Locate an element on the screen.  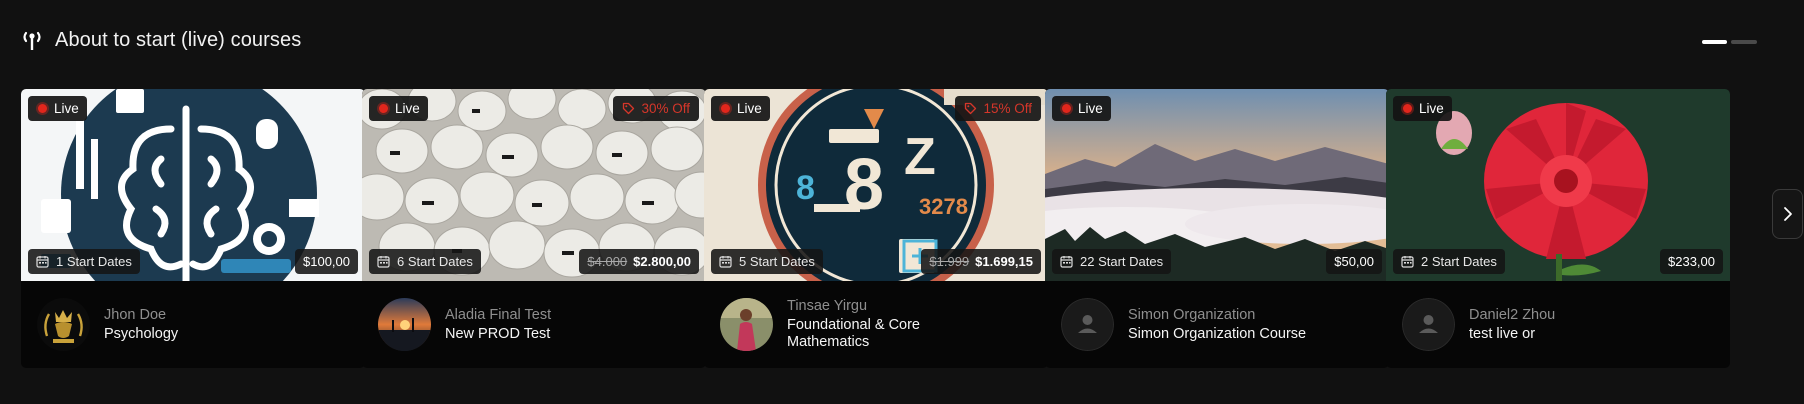
course-texts: Aladia Final Test New PROD Test is located at coordinates (498, 325).